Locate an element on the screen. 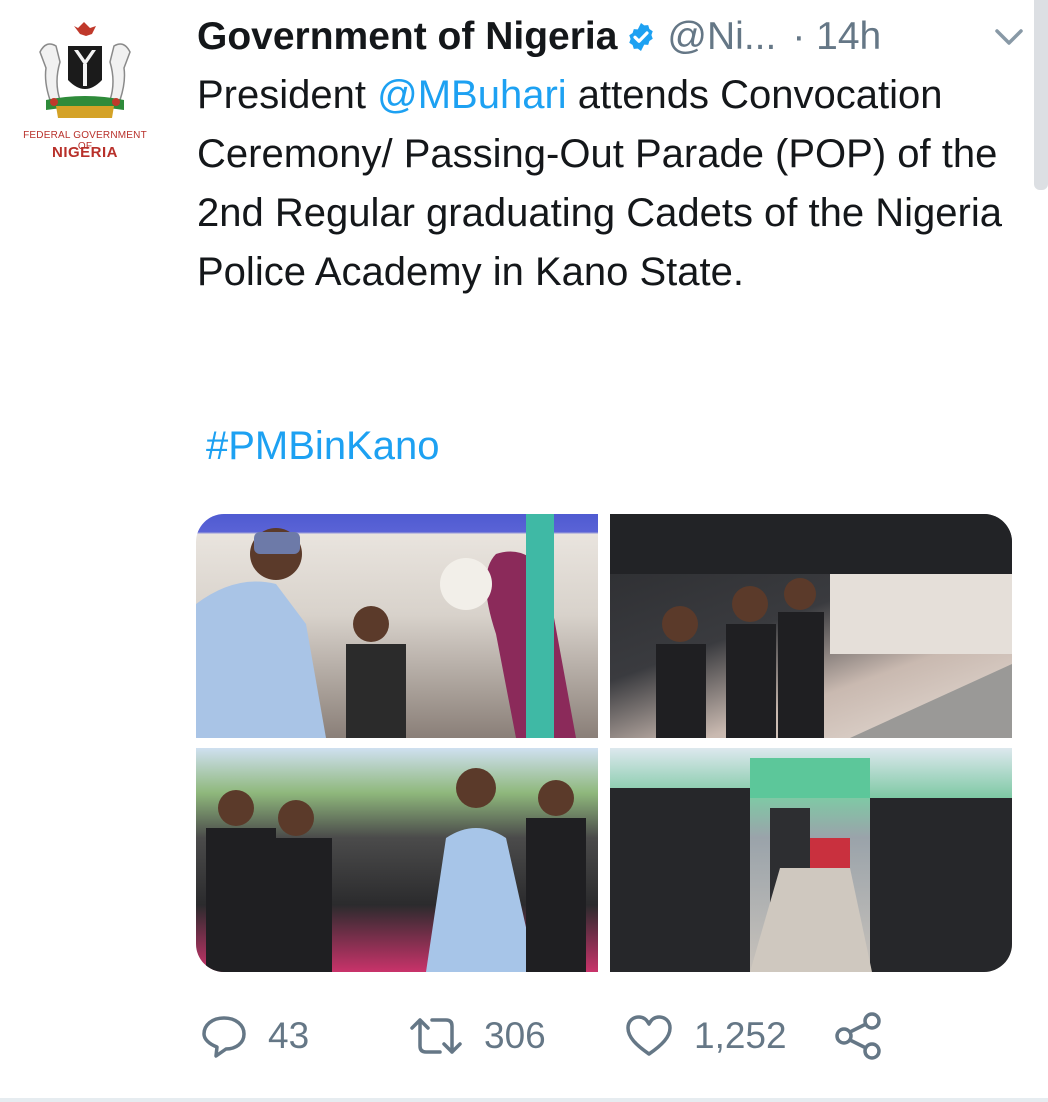 This screenshot has height=1102, width=1048. photo-1-scene is located at coordinates (386, 626).